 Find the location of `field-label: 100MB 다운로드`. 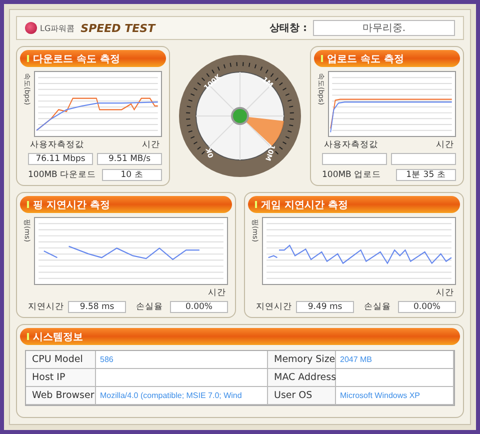

field-label: 100MB 다운로드 is located at coordinates (63, 175).